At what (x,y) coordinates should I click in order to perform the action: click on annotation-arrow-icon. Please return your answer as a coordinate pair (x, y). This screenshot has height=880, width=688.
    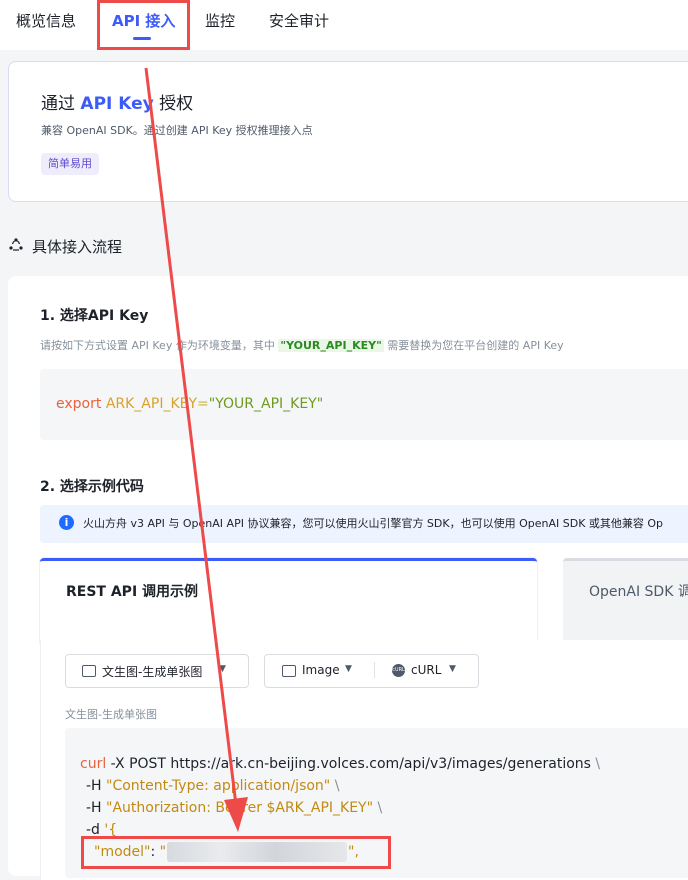
    Looking at the image, I should click on (196, 449).